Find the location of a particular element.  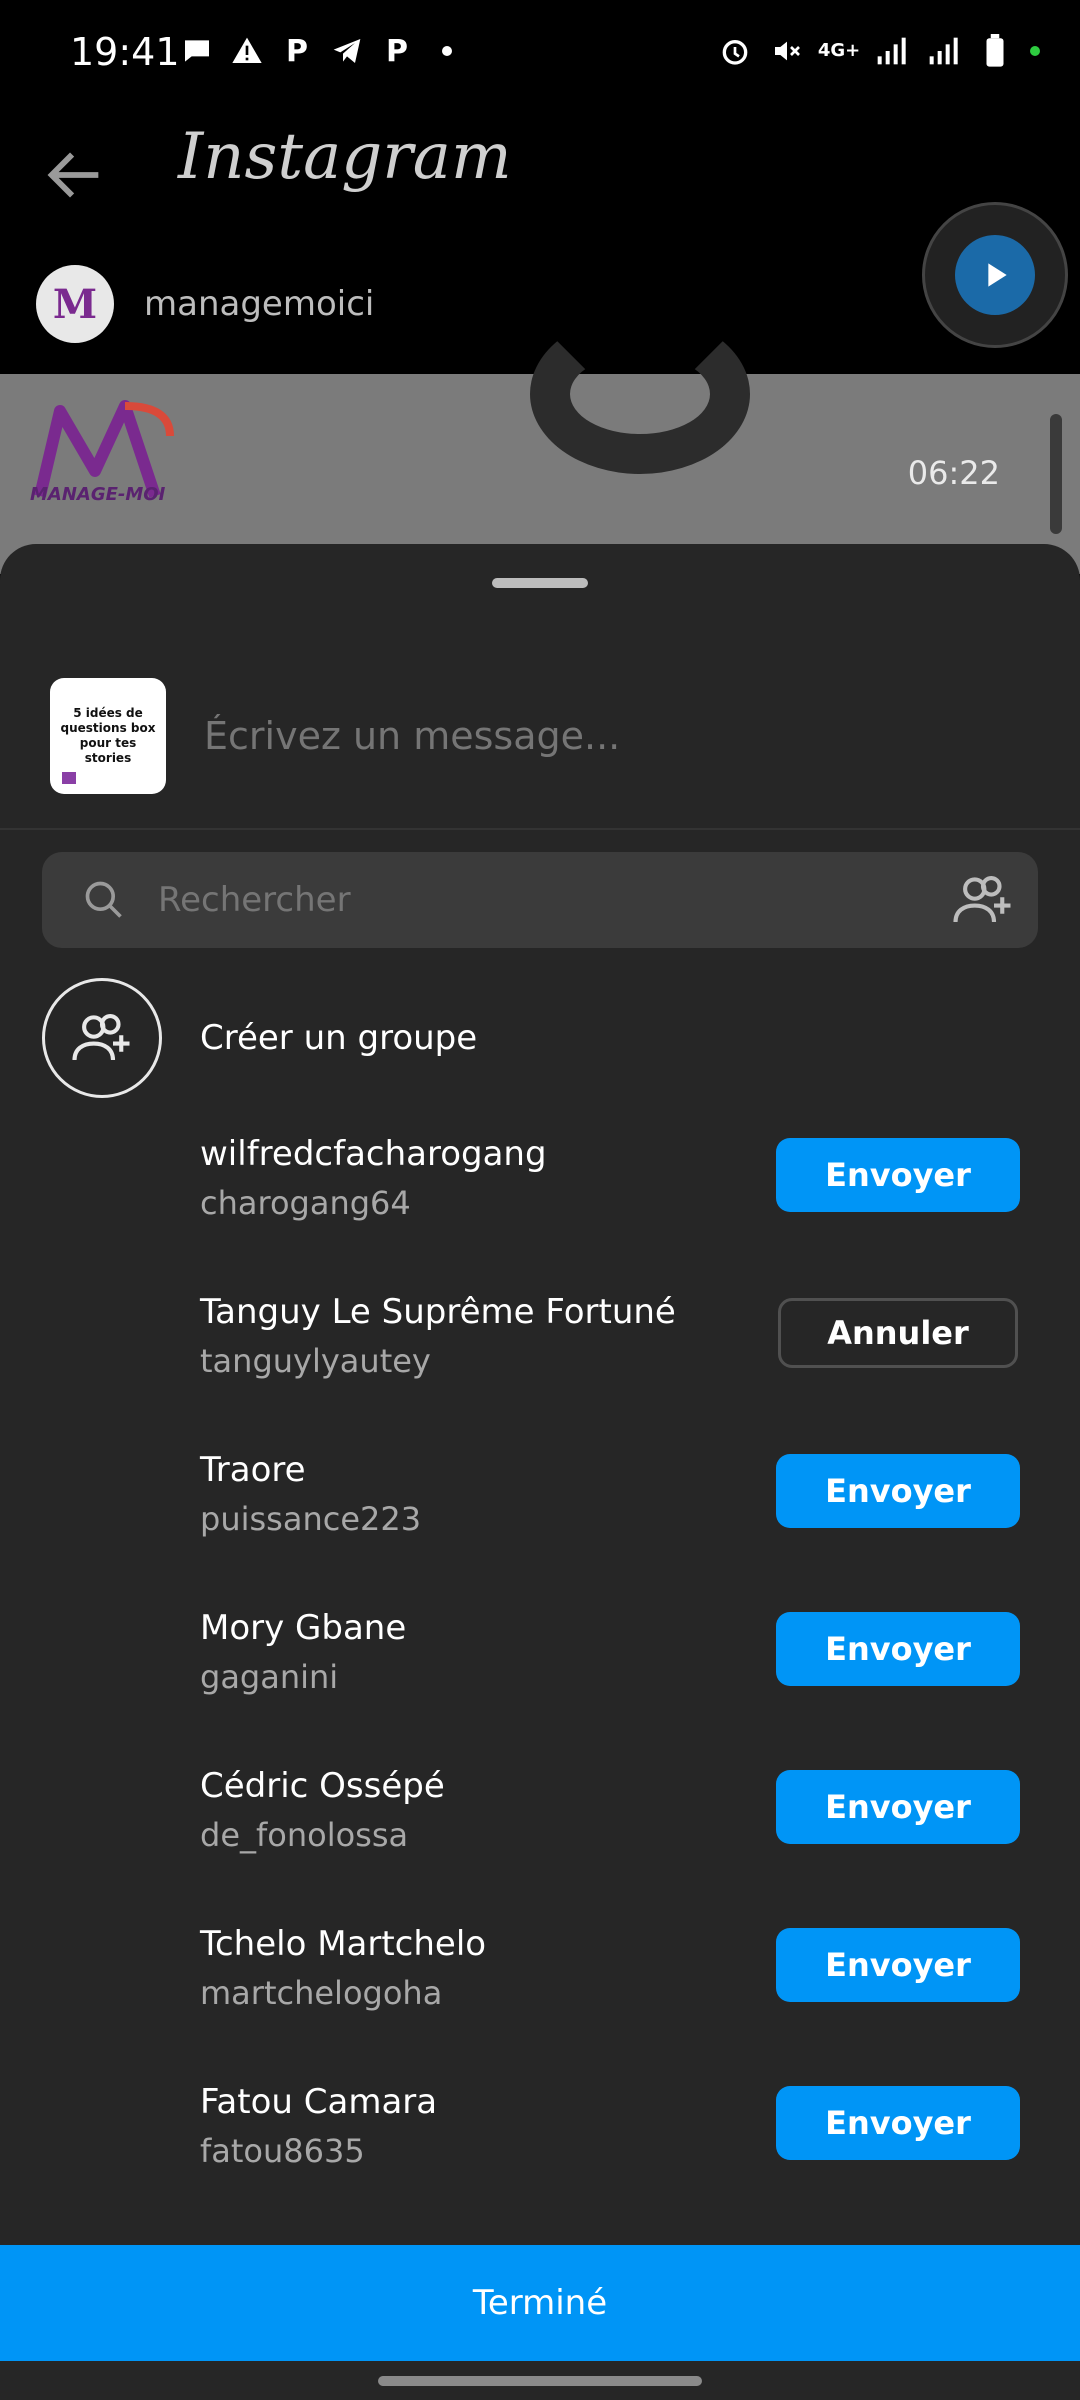

cancel-button: Annuler is located at coordinates (898, 1333).